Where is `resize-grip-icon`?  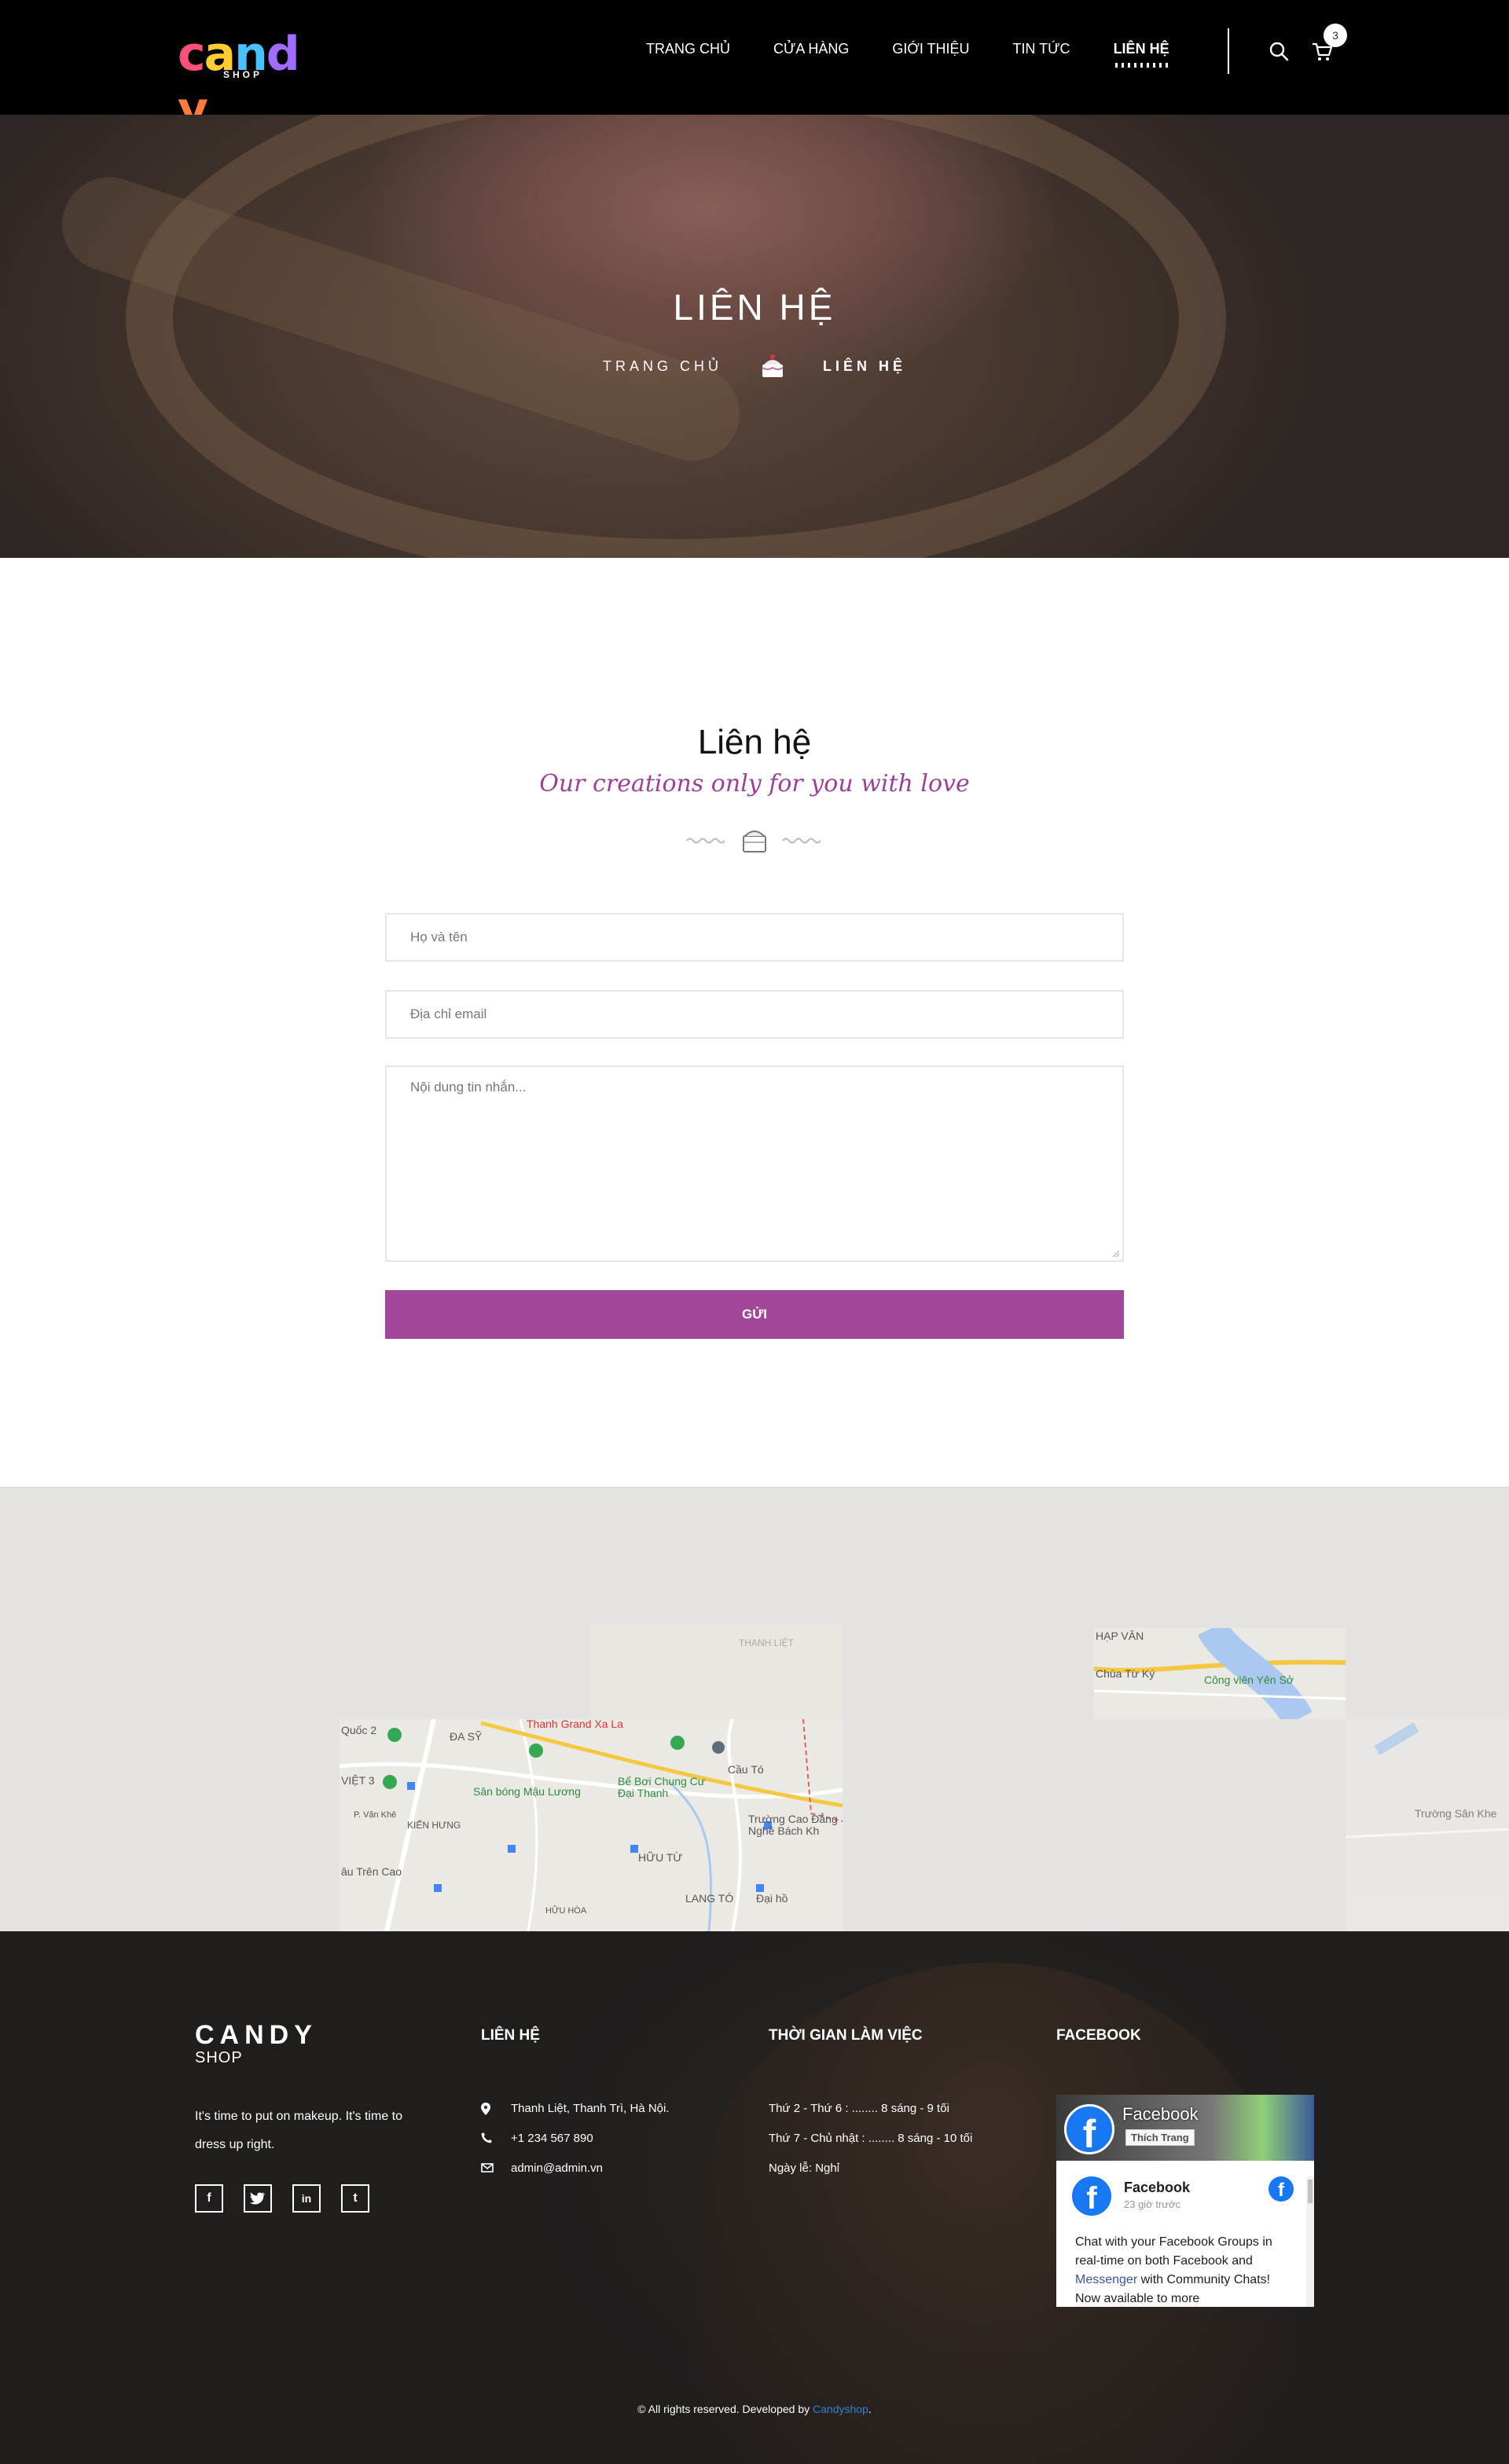
resize-grip-icon is located at coordinates (1115, 1253).